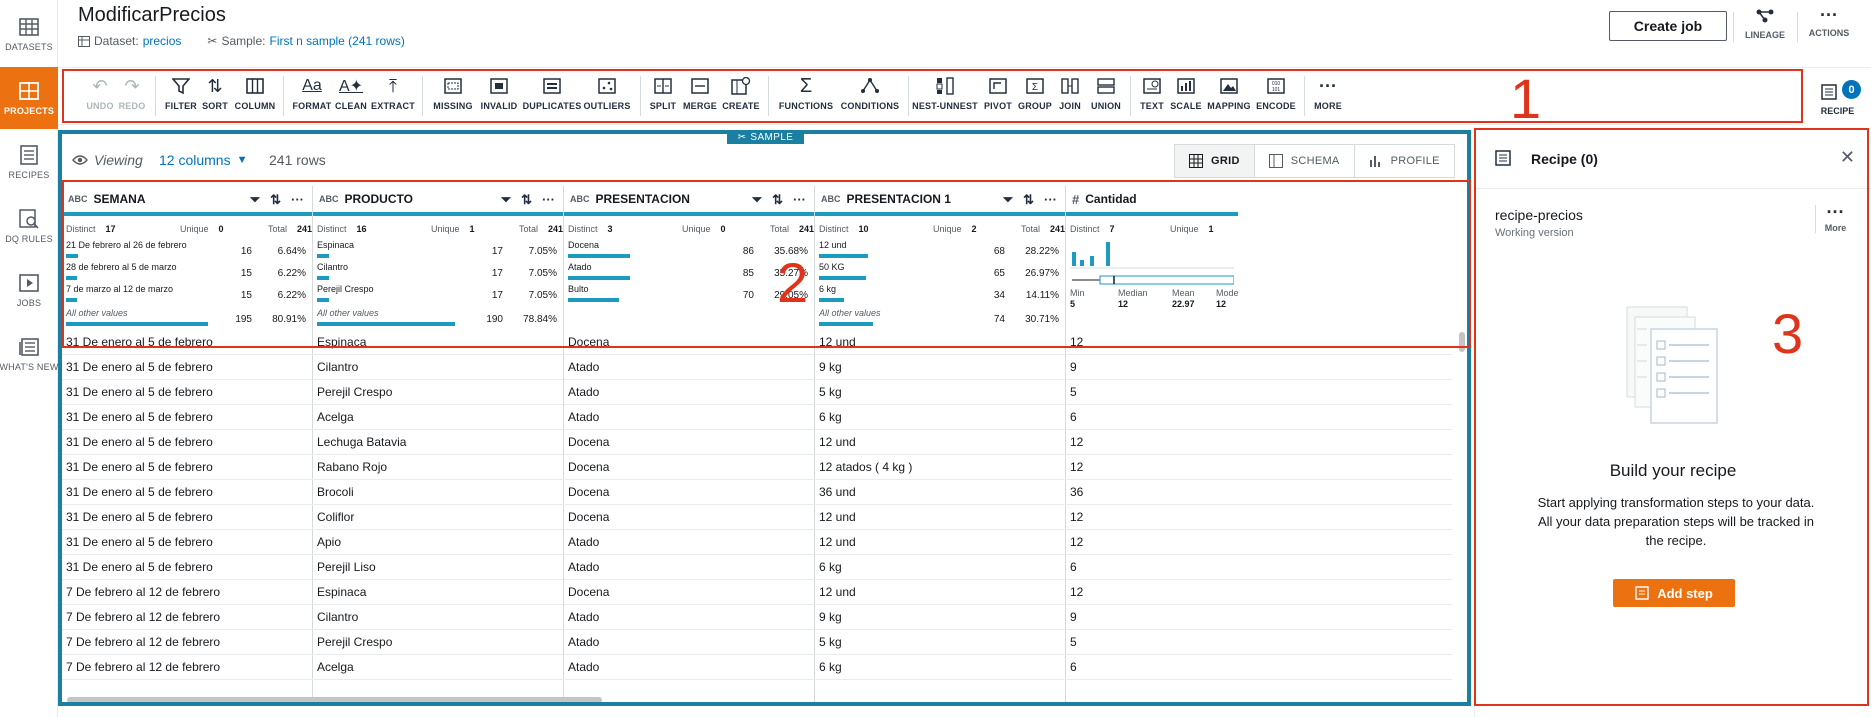 The width and height of the screenshot is (1871, 717). Describe the element at coordinates (940, 201) in the screenshot. I see `column-header-presentacion-1: ABC PRESENTACION 1 ⏷ ⇅ ···` at that location.